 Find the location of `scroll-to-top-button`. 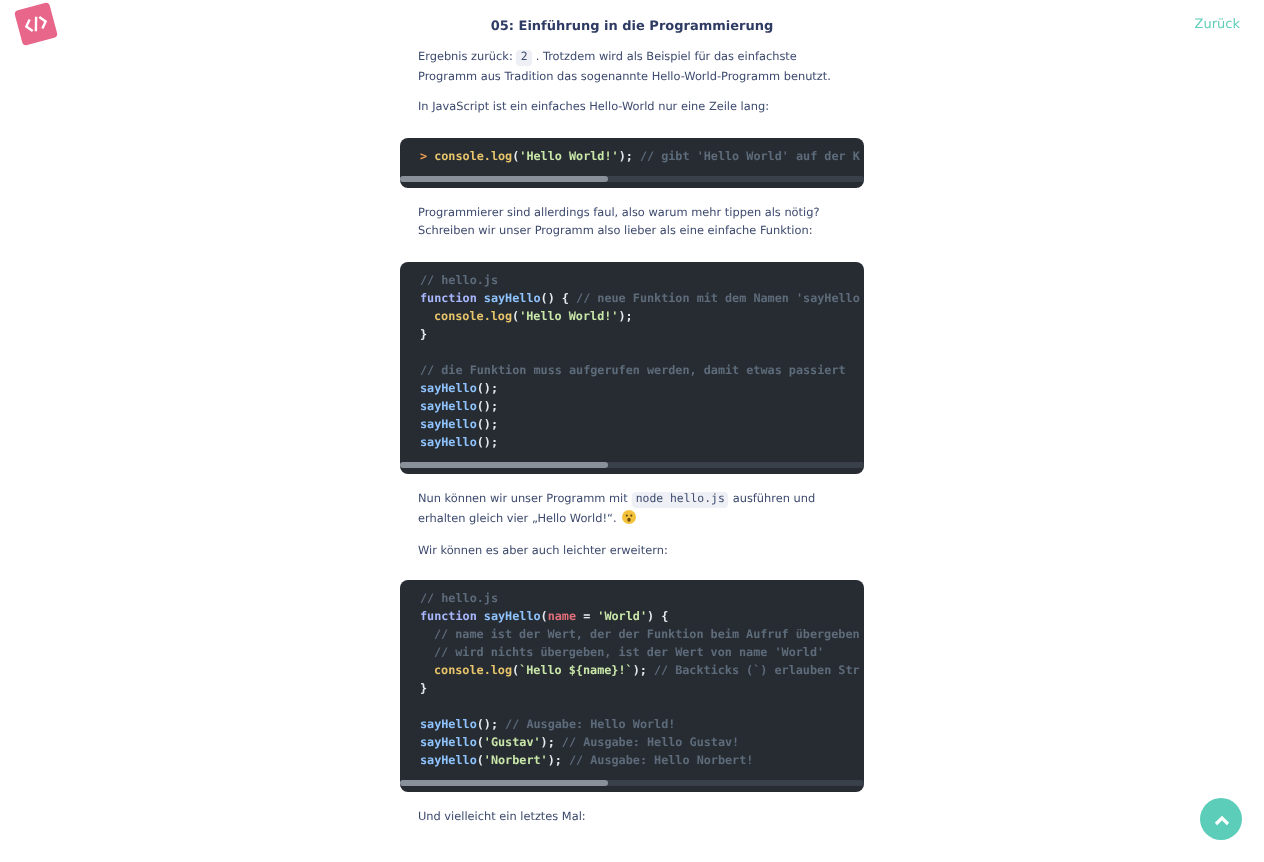

scroll-to-top-button is located at coordinates (1221, 819).